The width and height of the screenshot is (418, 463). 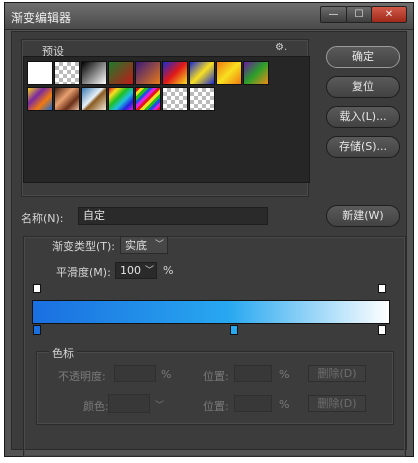 I want to click on location2-label: 位置:, so click(x=216, y=406).